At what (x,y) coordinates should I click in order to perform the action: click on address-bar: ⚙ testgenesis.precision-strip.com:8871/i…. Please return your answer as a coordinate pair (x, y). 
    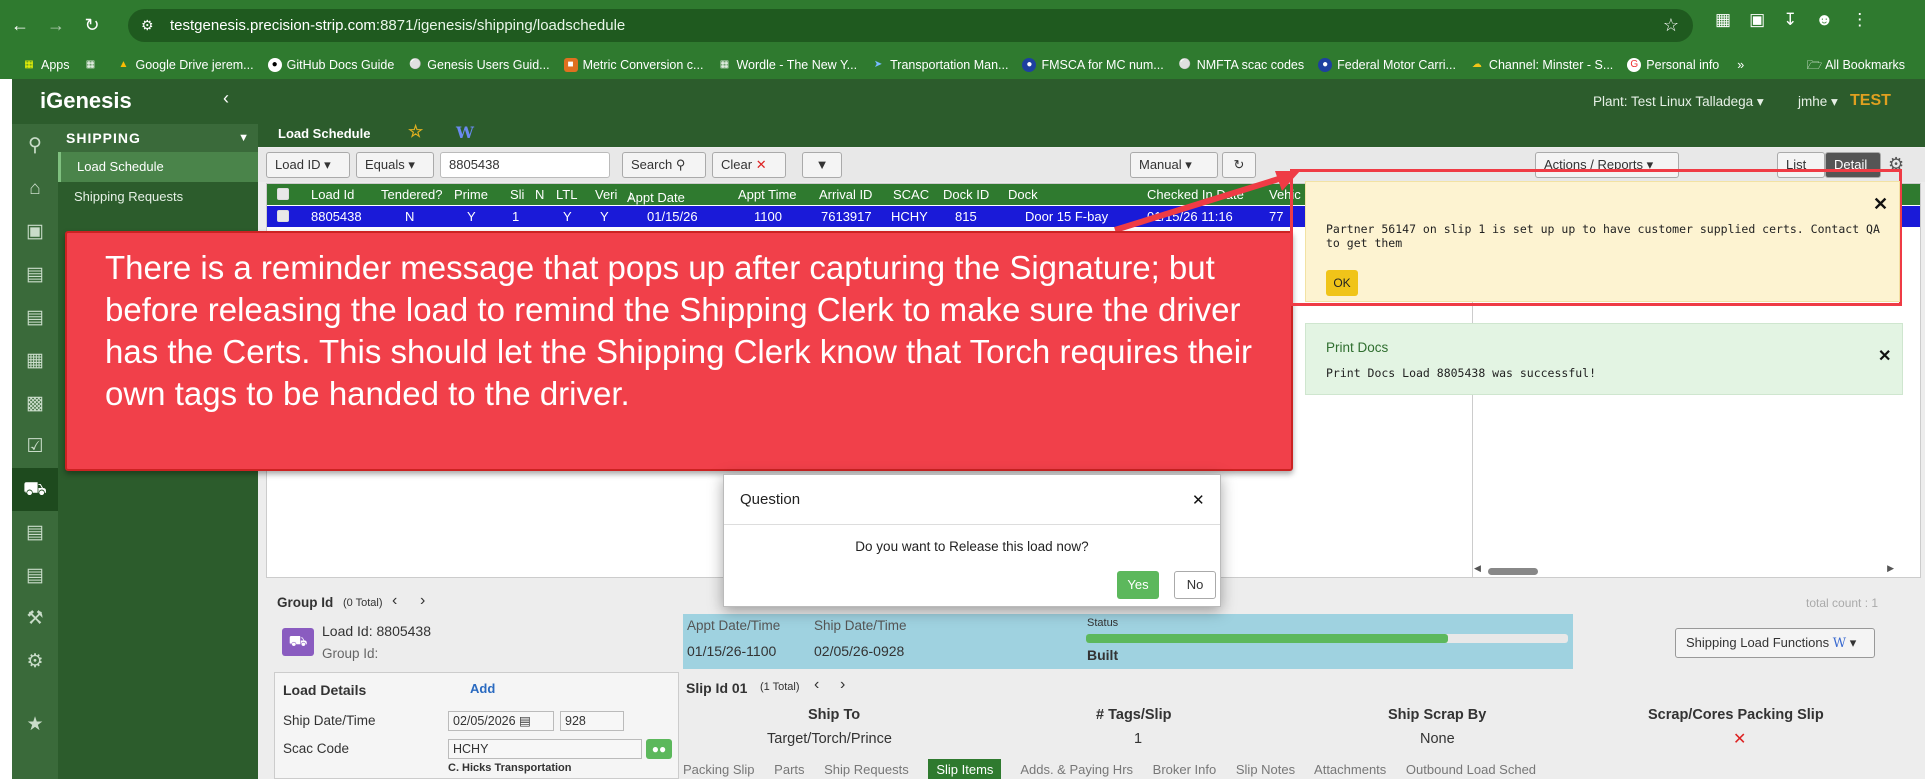
    Looking at the image, I should click on (910, 25).